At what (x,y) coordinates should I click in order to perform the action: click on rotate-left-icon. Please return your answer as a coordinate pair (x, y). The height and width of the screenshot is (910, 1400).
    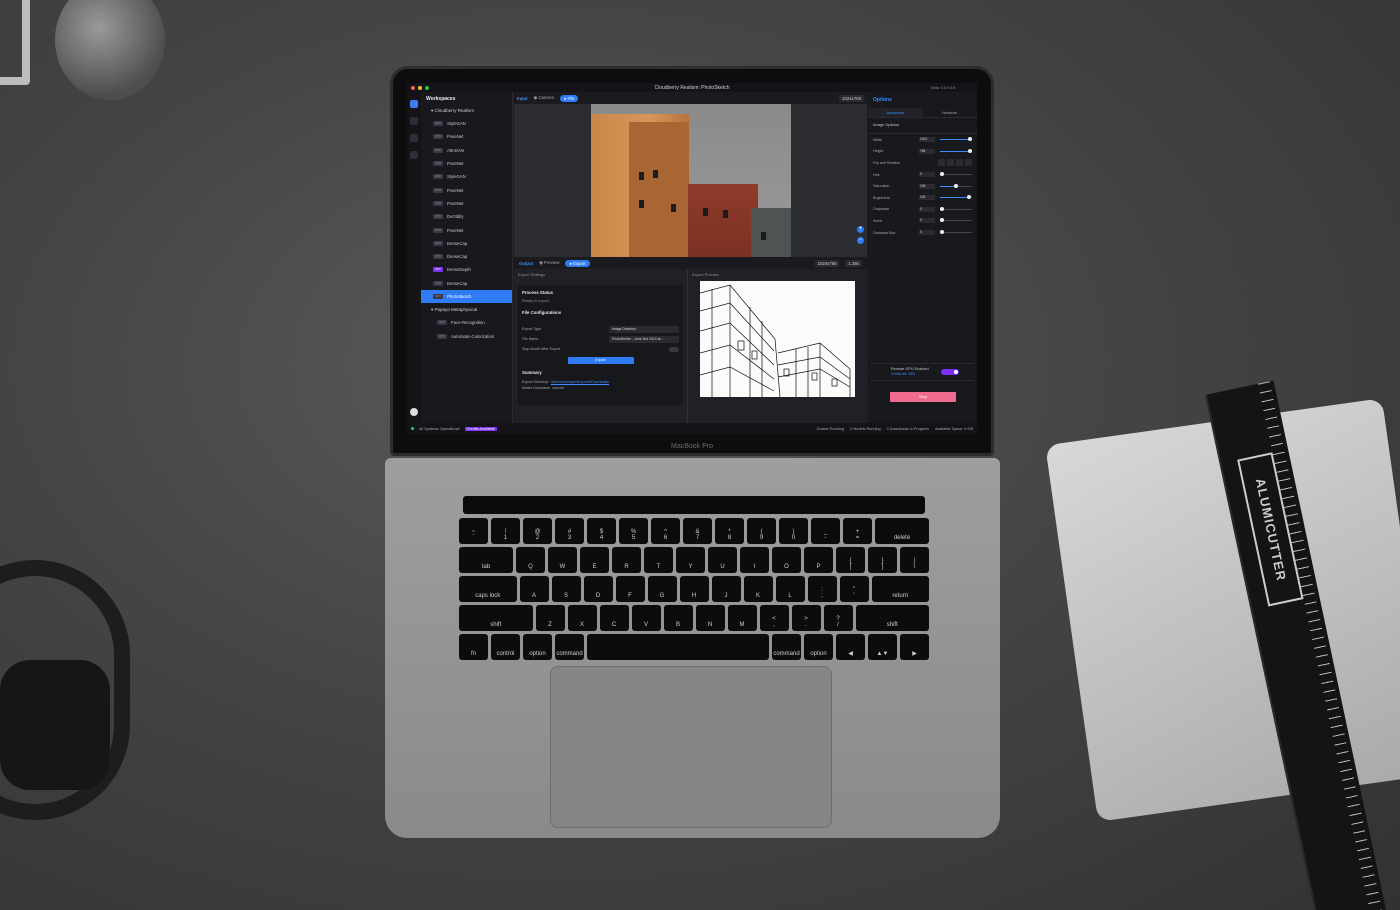
    Looking at the image, I should click on (959, 163).